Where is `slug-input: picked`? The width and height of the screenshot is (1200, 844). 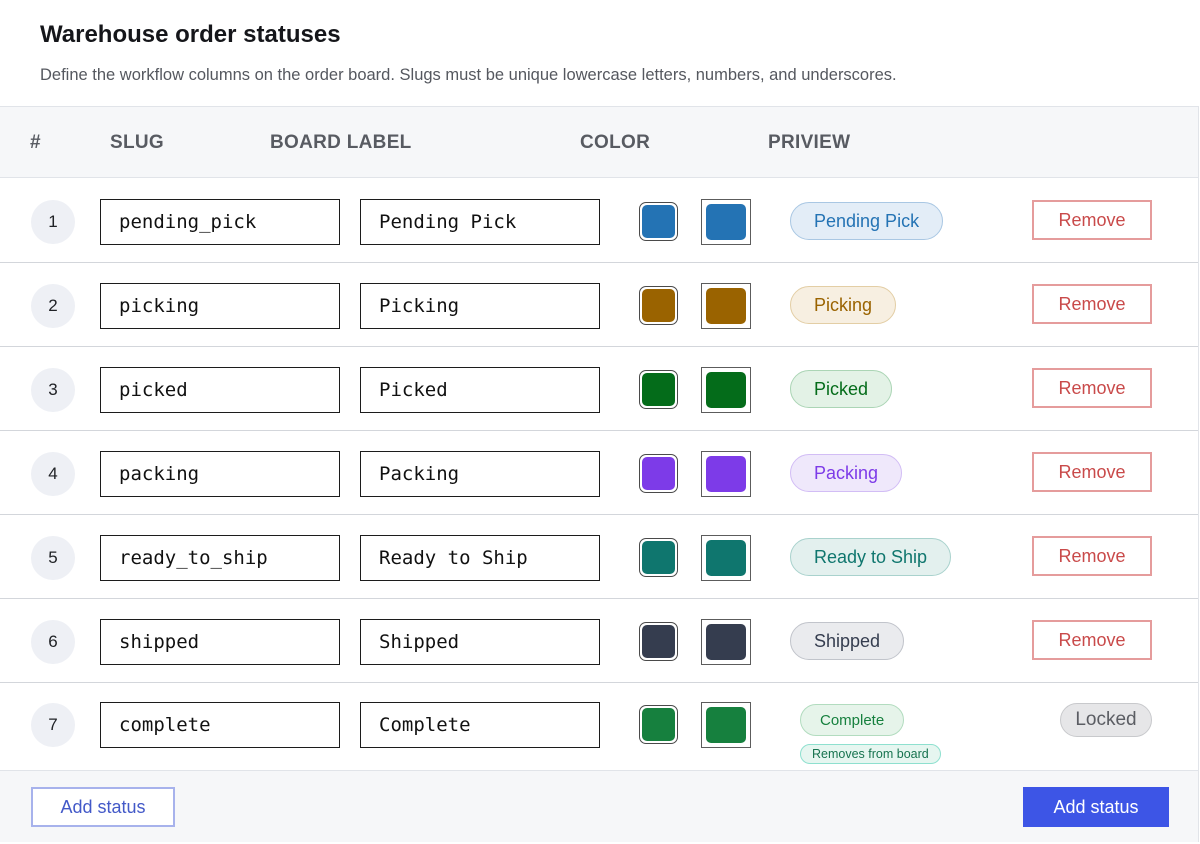 slug-input: picked is located at coordinates (220, 390).